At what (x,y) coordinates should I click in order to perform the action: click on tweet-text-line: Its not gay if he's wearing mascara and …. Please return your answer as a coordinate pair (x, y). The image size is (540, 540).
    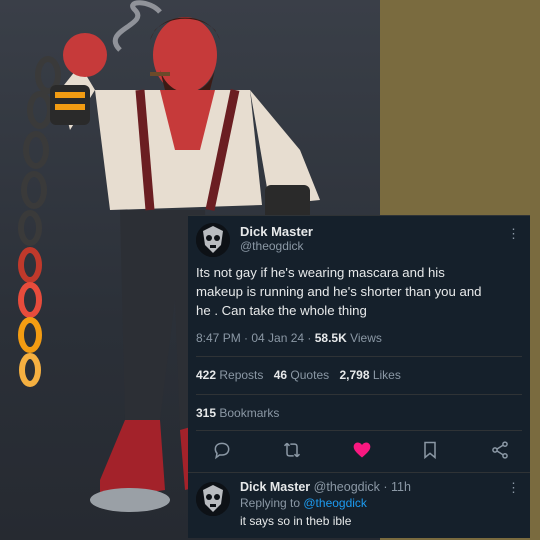
    Looking at the image, I should click on (320, 272).